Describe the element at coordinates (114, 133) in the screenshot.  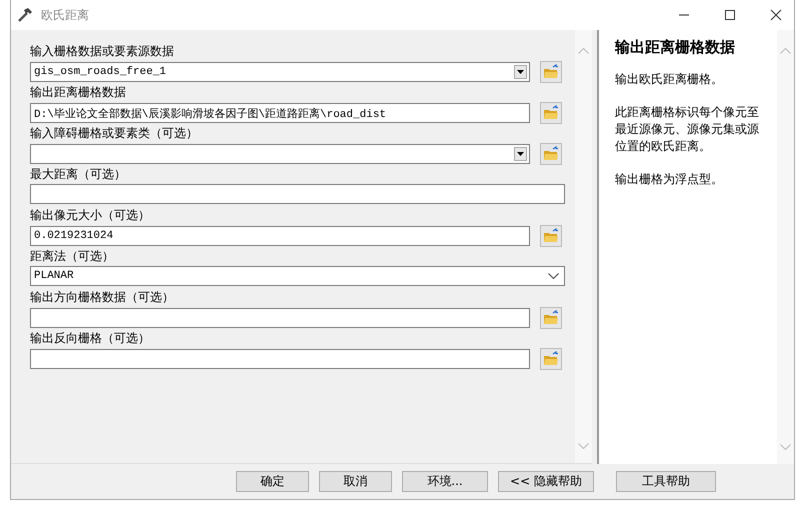
I see `field-label: 输入障碍栅格或要素类（可选）` at that location.